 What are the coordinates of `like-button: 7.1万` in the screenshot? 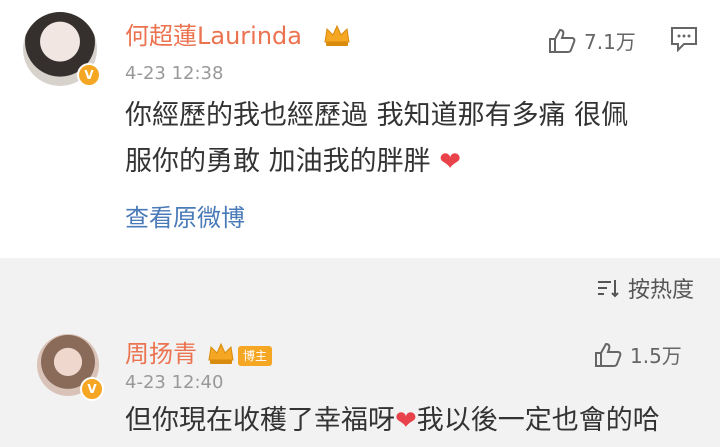 It's located at (592, 40).